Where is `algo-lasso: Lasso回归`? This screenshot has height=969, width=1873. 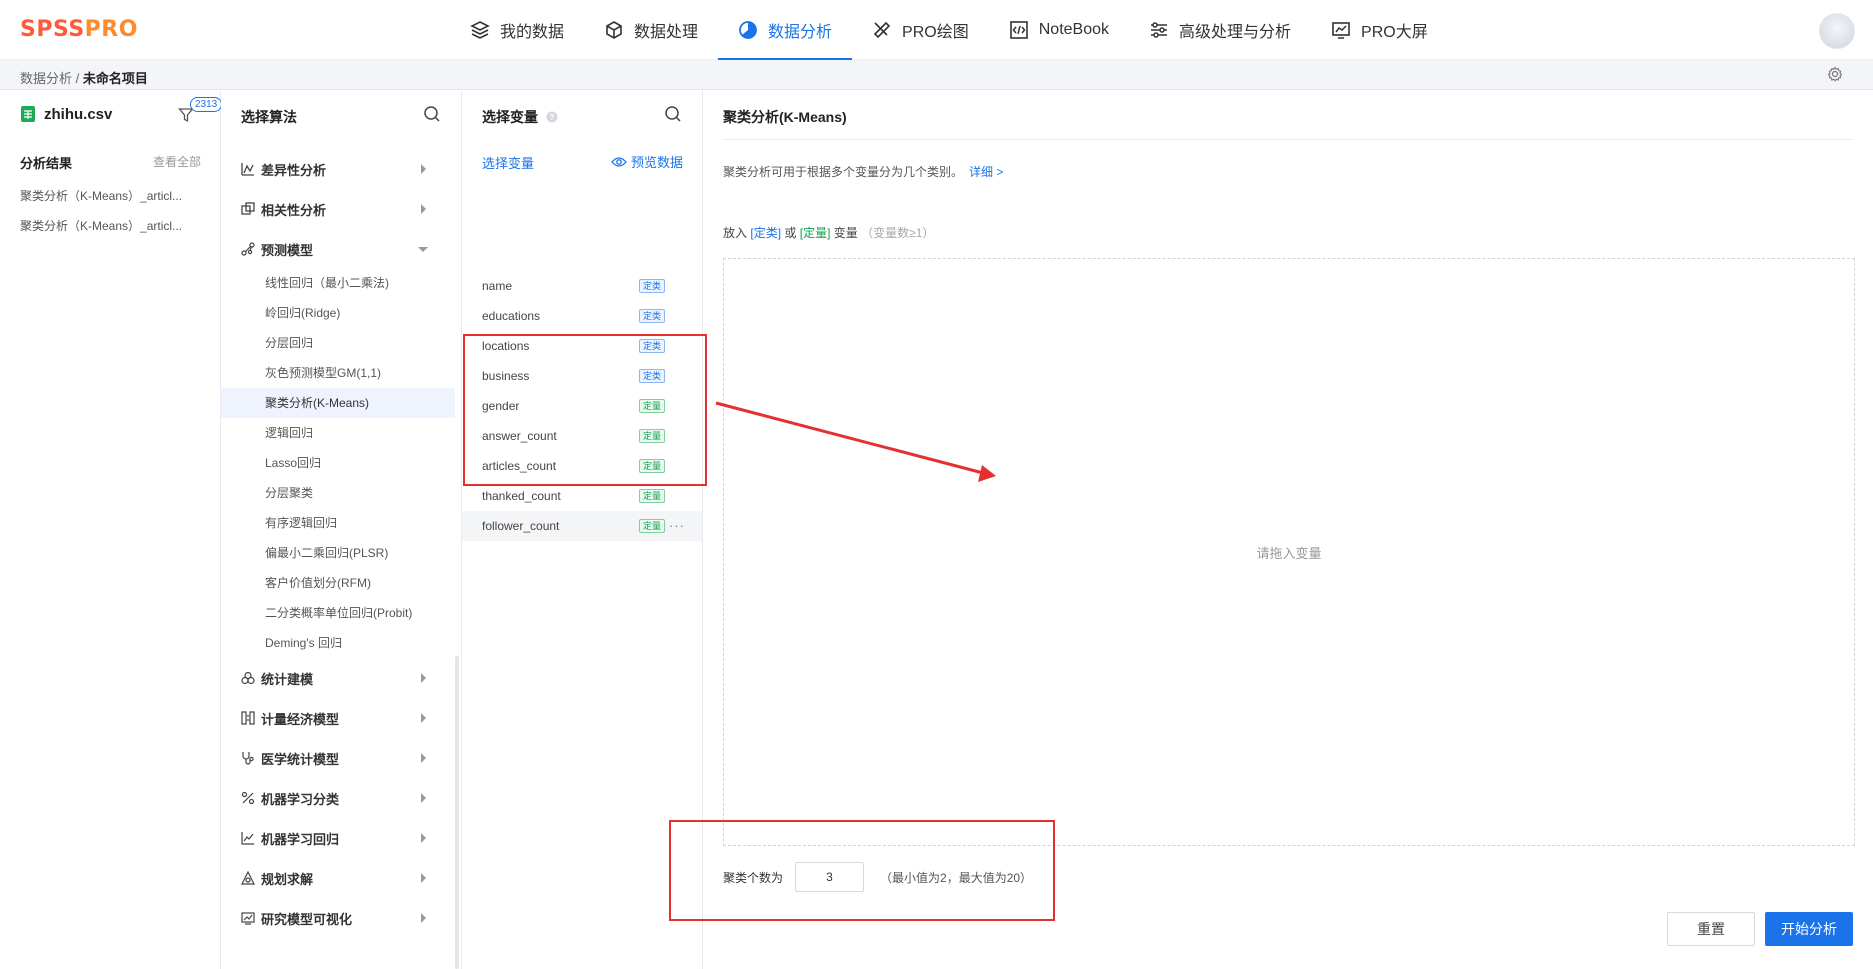
algo-lasso: Lasso回归 is located at coordinates (338, 463).